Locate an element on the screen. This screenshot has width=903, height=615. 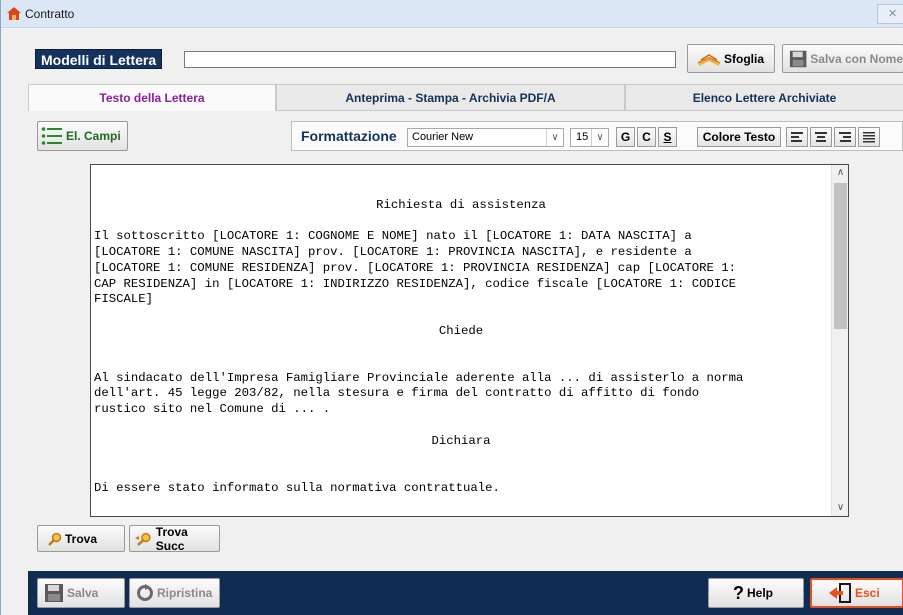
restore-button: Ripristina is located at coordinates (174, 593).